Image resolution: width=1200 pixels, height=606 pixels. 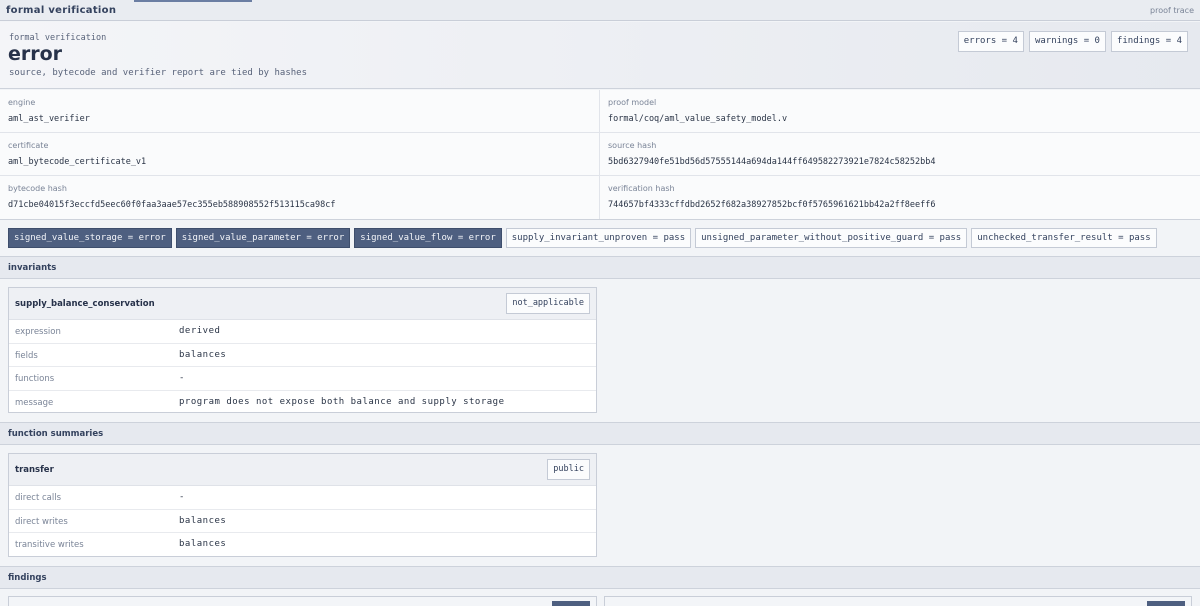 What do you see at coordinates (41, 521) in the screenshot?
I see `row-label: direct writes` at bounding box center [41, 521].